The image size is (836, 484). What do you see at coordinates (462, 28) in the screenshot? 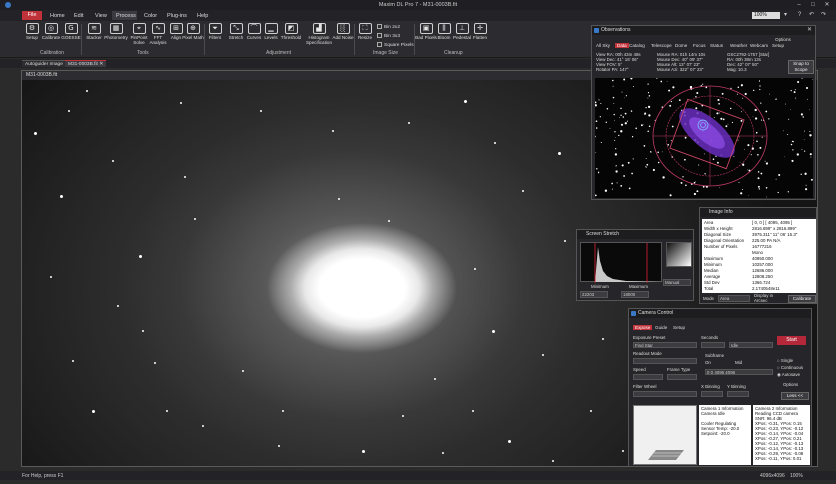
I see `pedestal-icon: ⊥` at bounding box center [462, 28].